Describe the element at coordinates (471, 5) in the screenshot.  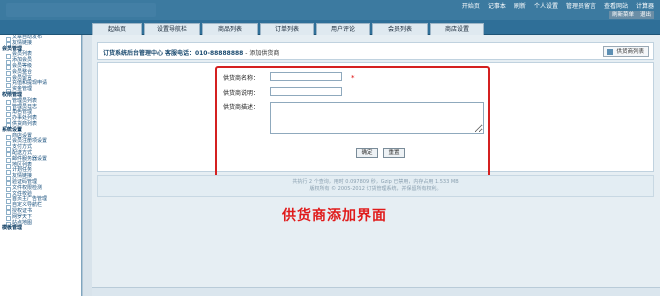
I see `top-link-home: 开始页` at that location.